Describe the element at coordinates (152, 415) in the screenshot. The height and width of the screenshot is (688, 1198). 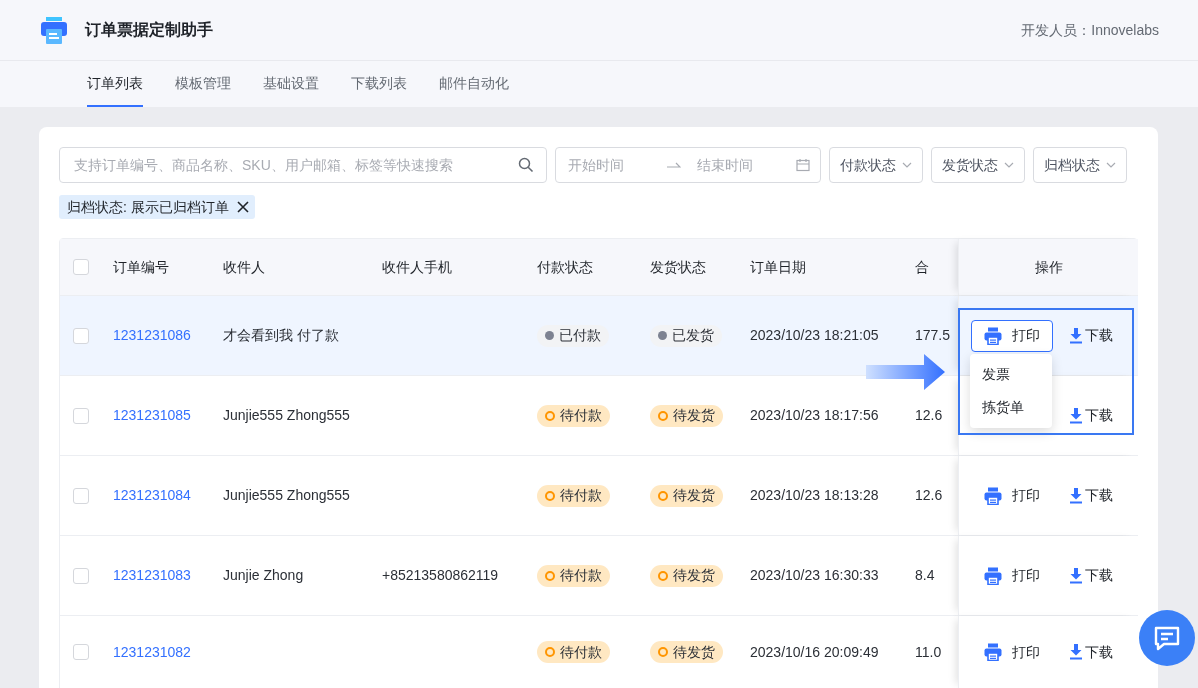
I see `order-number-link: 1231231085` at that location.